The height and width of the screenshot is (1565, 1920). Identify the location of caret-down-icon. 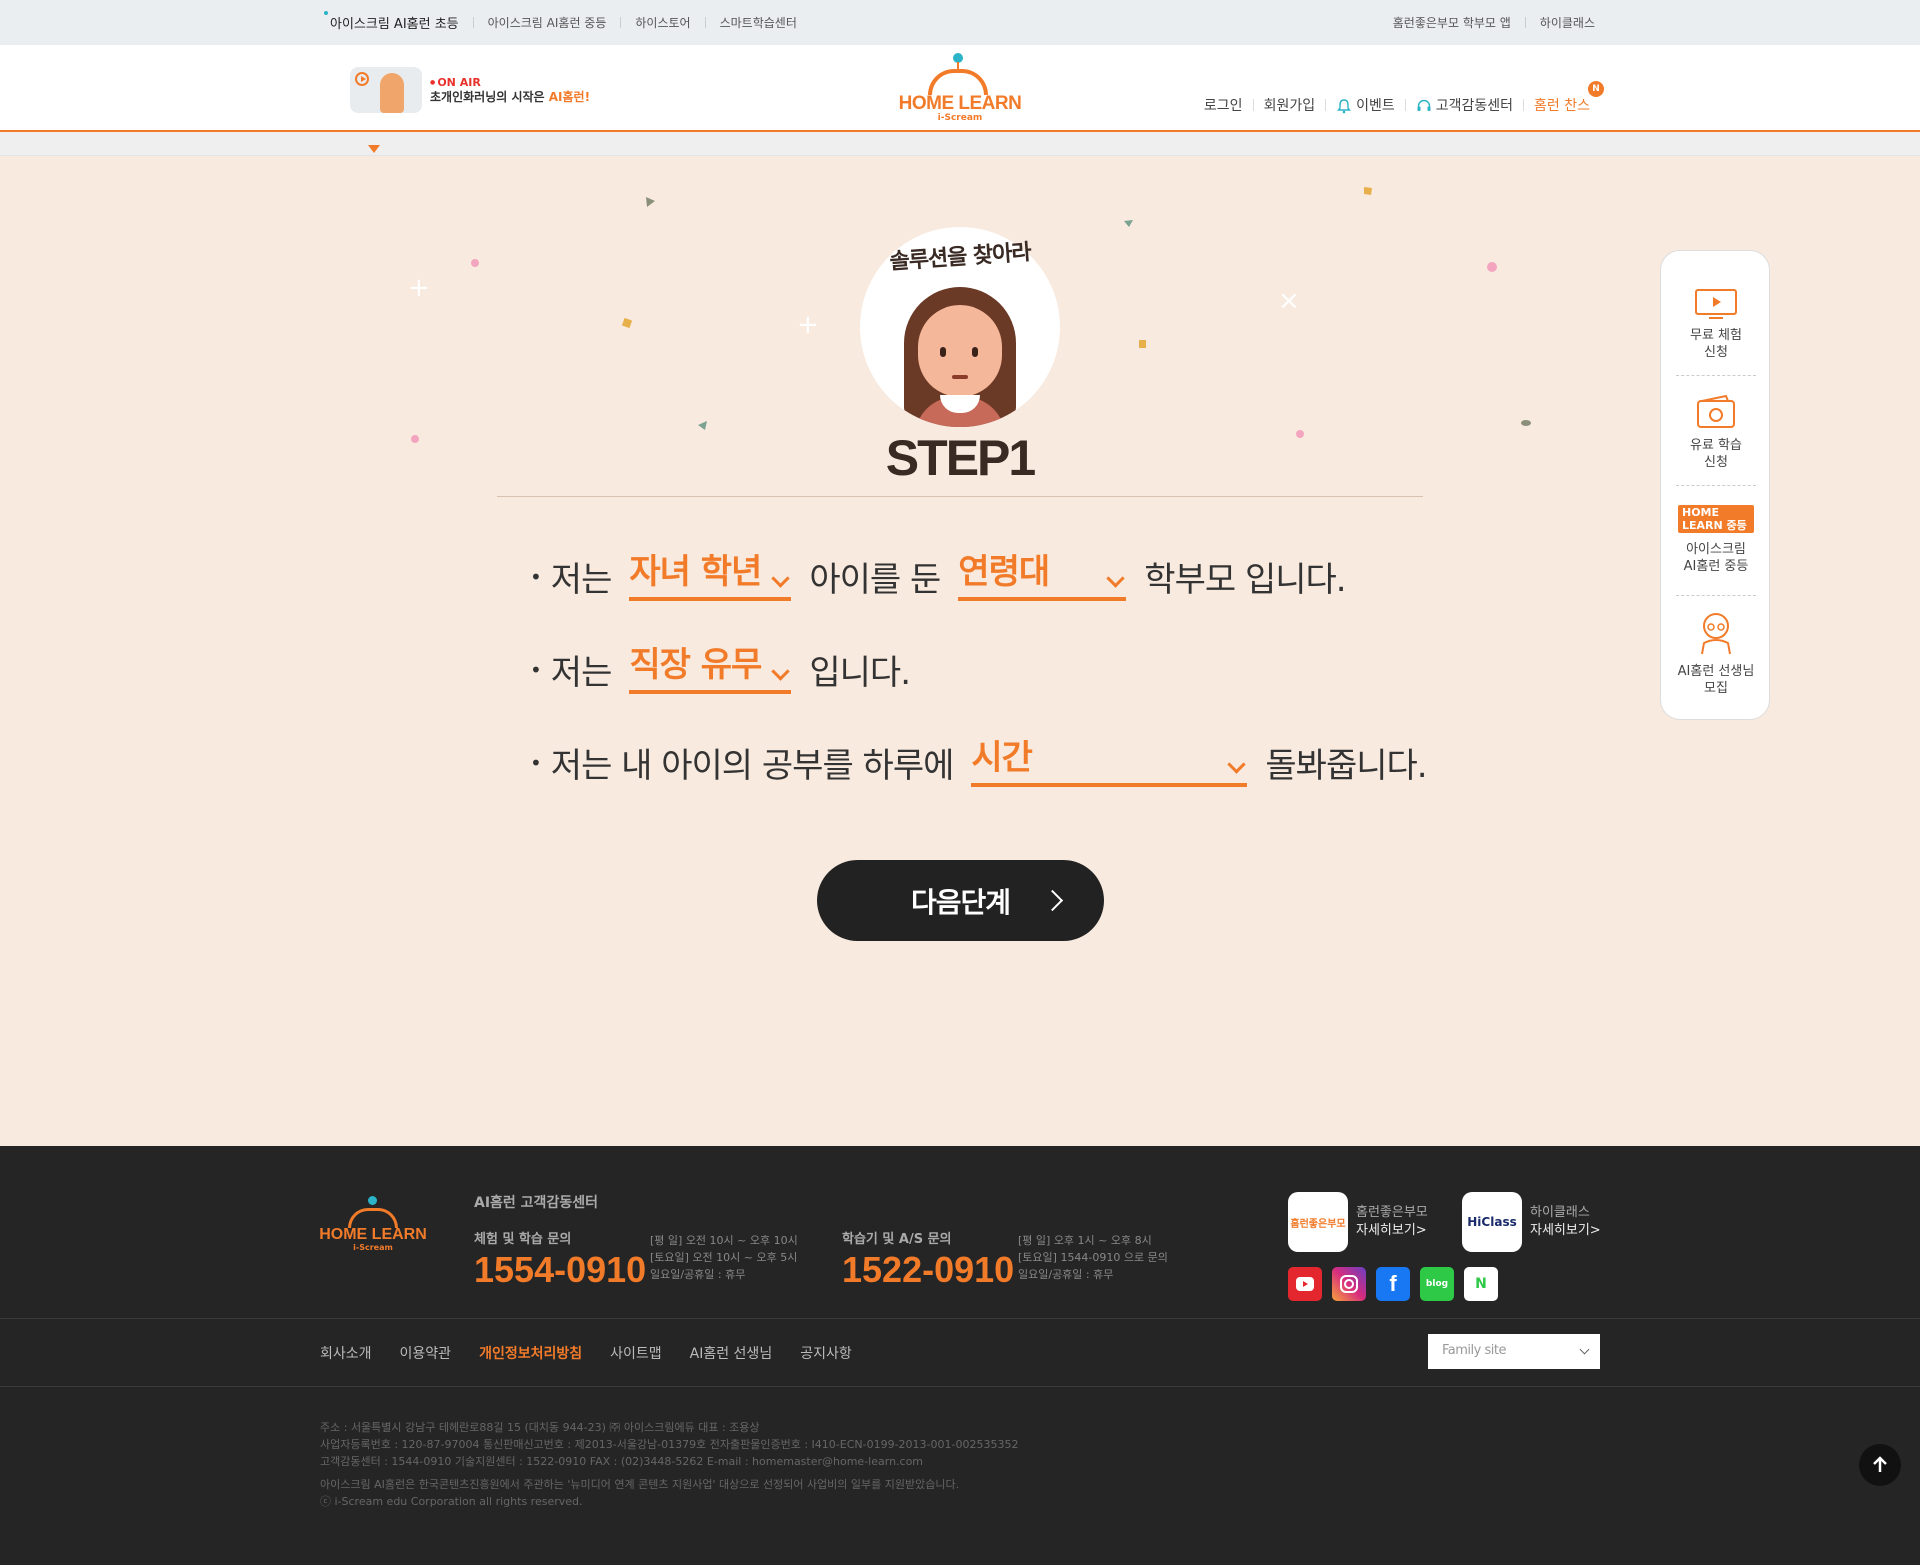
(374, 149).